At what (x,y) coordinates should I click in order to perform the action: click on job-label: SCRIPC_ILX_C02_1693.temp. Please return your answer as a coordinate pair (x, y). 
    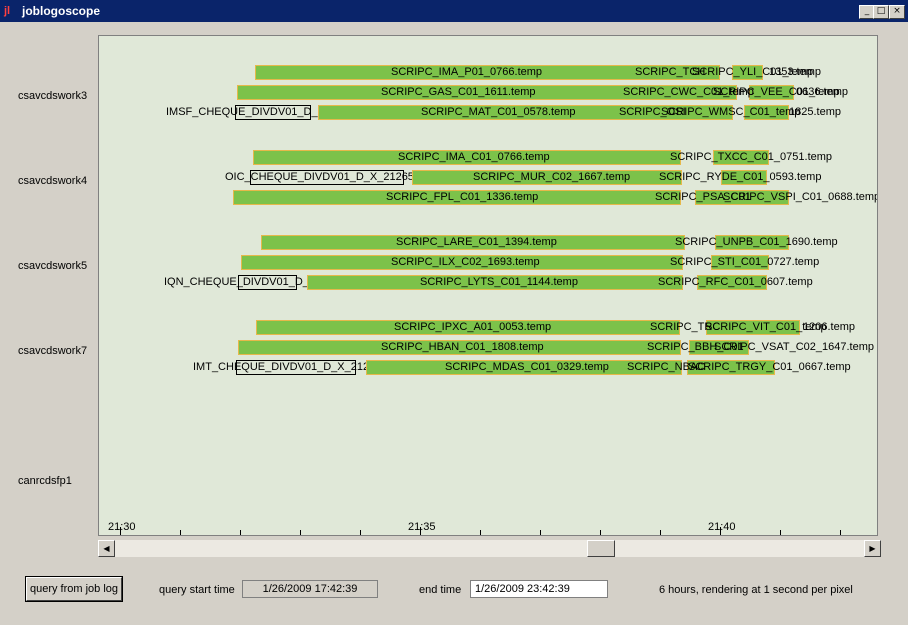
    Looking at the image, I should click on (465, 262).